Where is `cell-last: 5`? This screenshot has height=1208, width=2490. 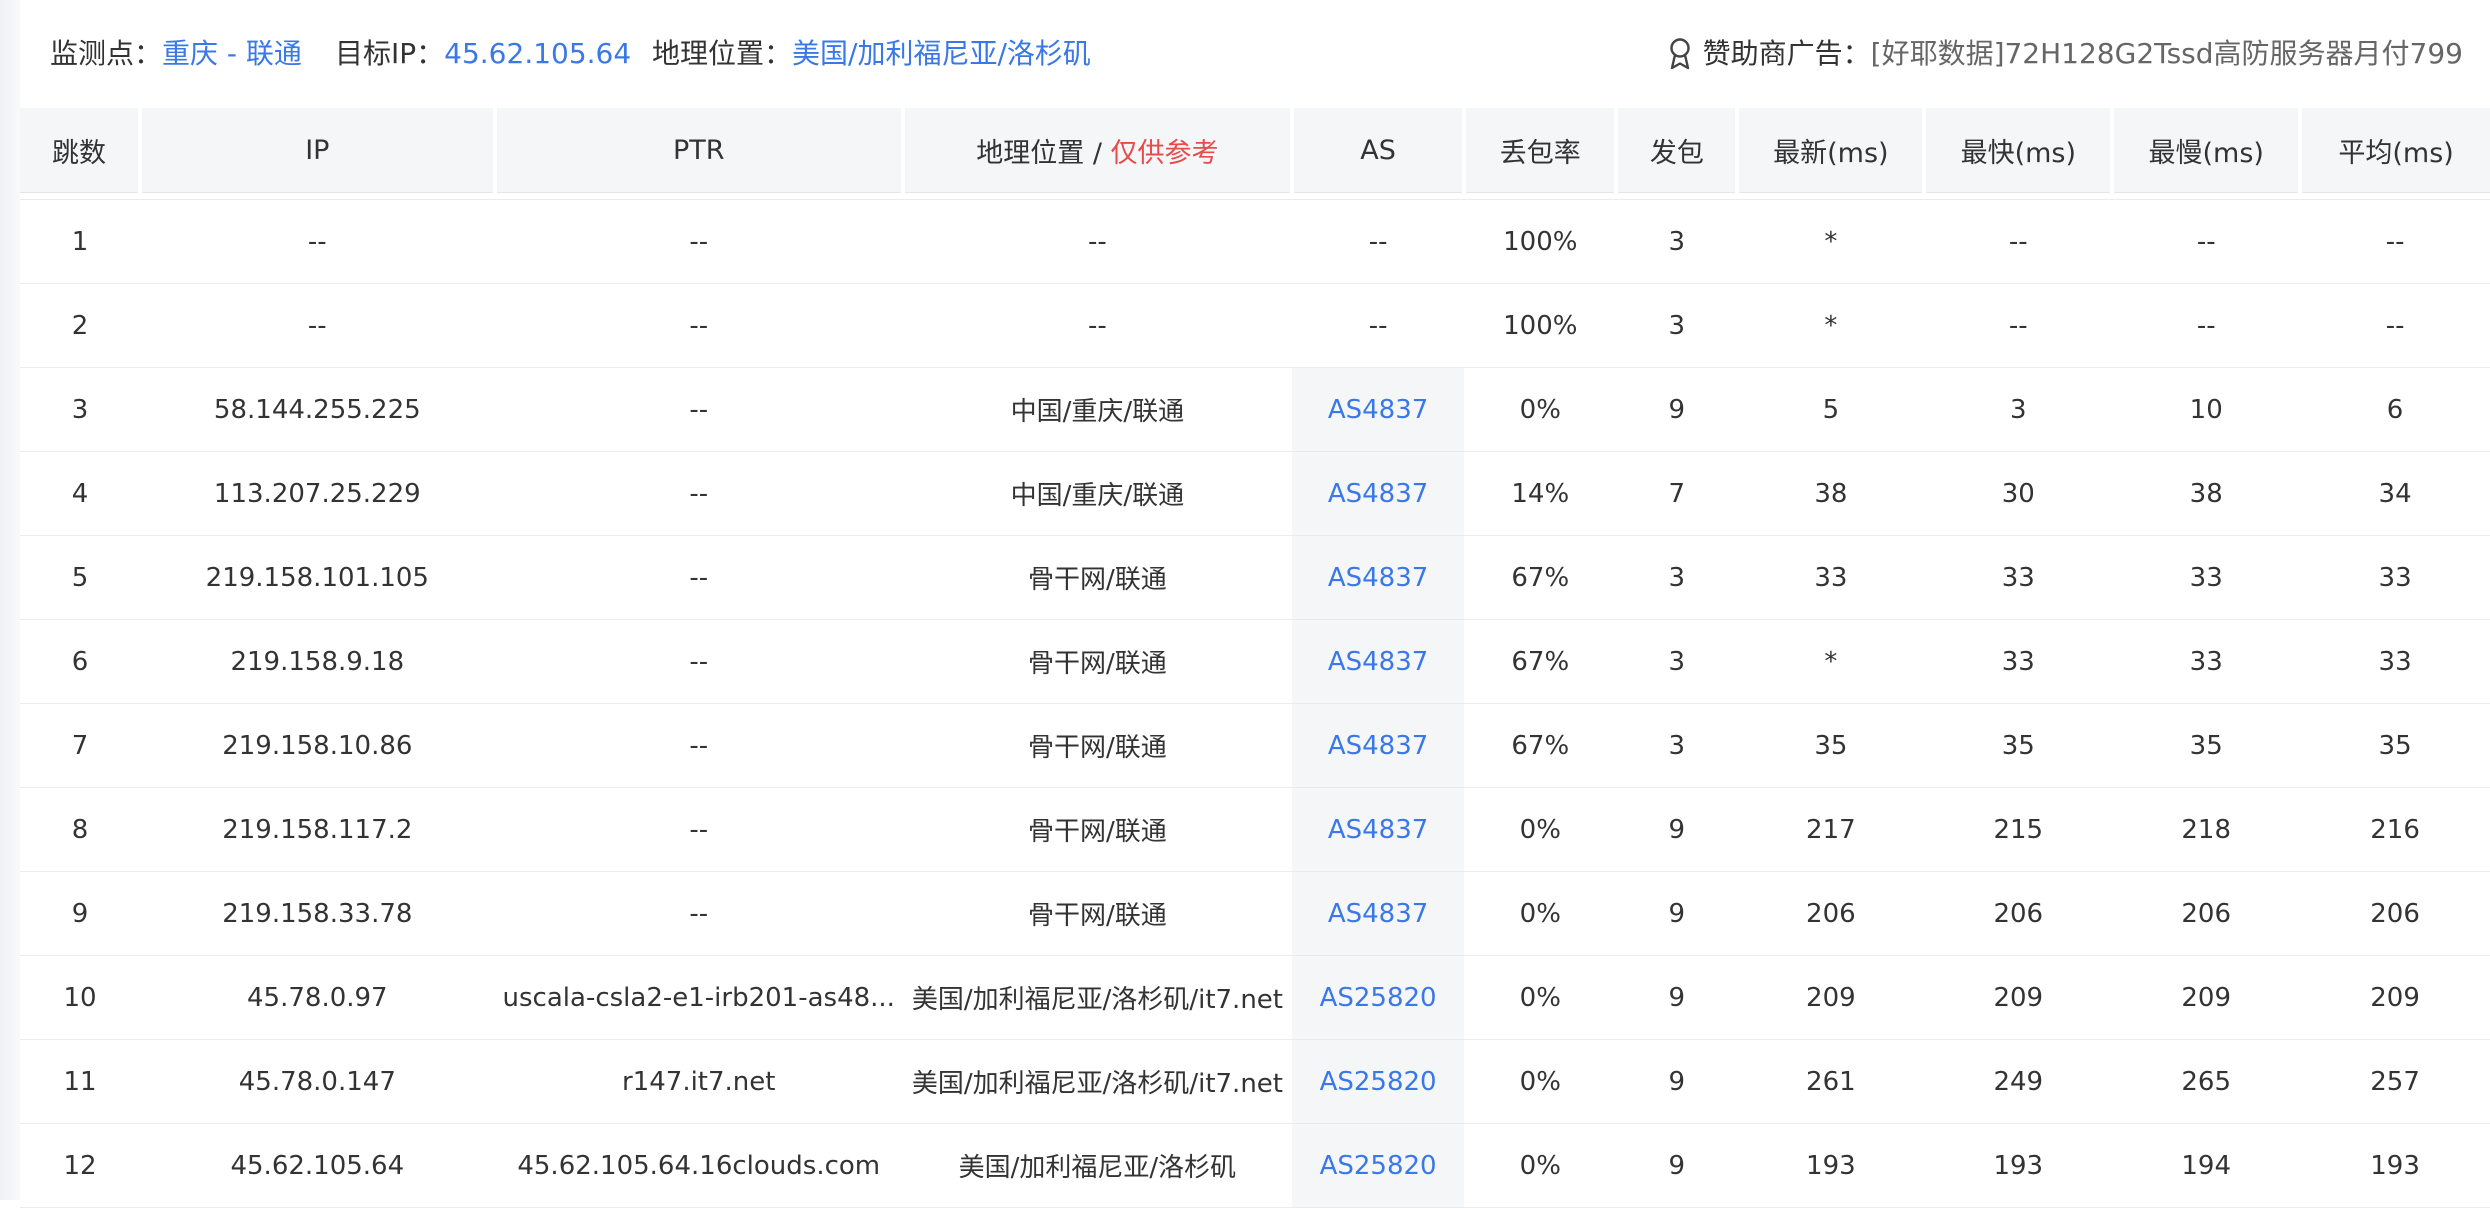
cell-last: 5 is located at coordinates (1831, 409).